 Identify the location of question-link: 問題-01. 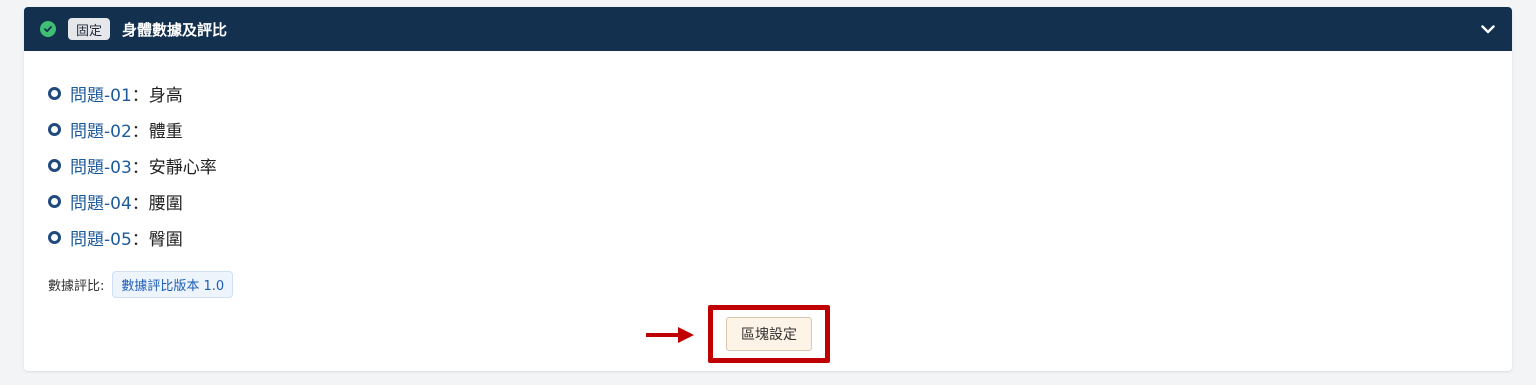
(101, 93).